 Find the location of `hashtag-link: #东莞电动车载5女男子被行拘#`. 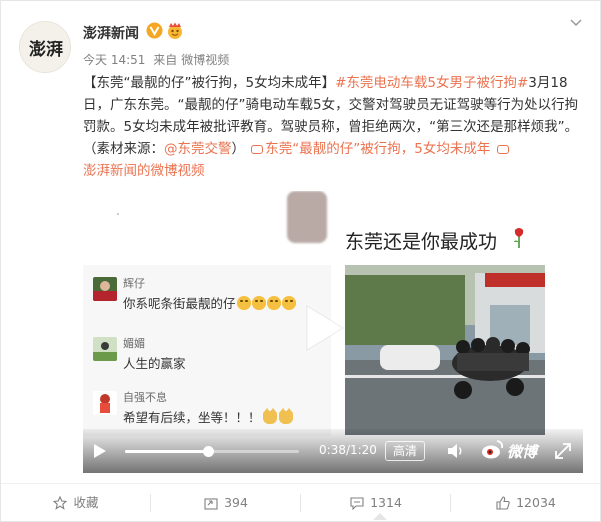

hashtag-link: #东莞电动车载5女男子被行拘# is located at coordinates (431, 83).